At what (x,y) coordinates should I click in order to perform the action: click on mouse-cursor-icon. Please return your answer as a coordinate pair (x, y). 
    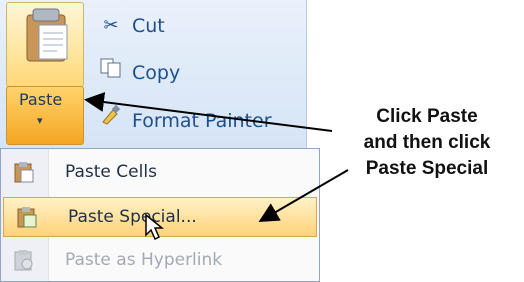
    Looking at the image, I should click on (155, 227).